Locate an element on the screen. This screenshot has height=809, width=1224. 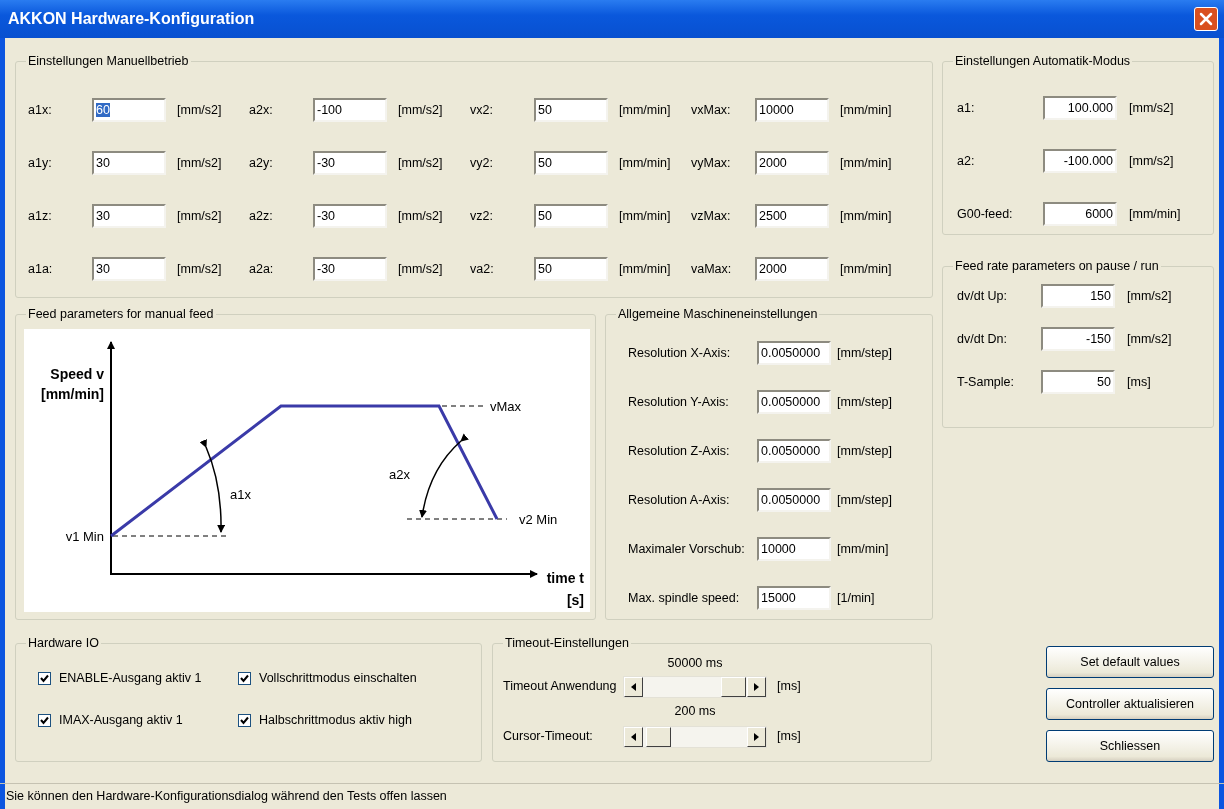
field-label: a2a: is located at coordinates (261, 269).